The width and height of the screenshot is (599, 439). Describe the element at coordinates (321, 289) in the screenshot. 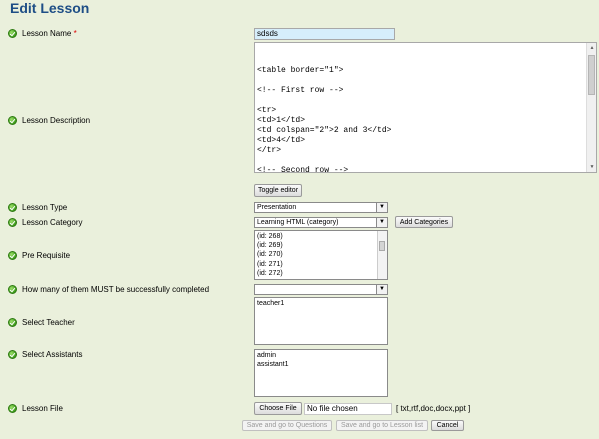

I see `must-complete-select: ▼` at that location.